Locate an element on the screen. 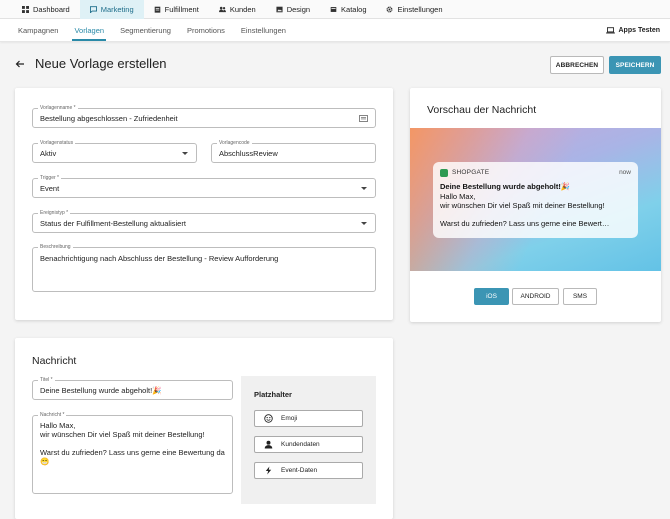  back-arrow-icon is located at coordinates (20, 64).